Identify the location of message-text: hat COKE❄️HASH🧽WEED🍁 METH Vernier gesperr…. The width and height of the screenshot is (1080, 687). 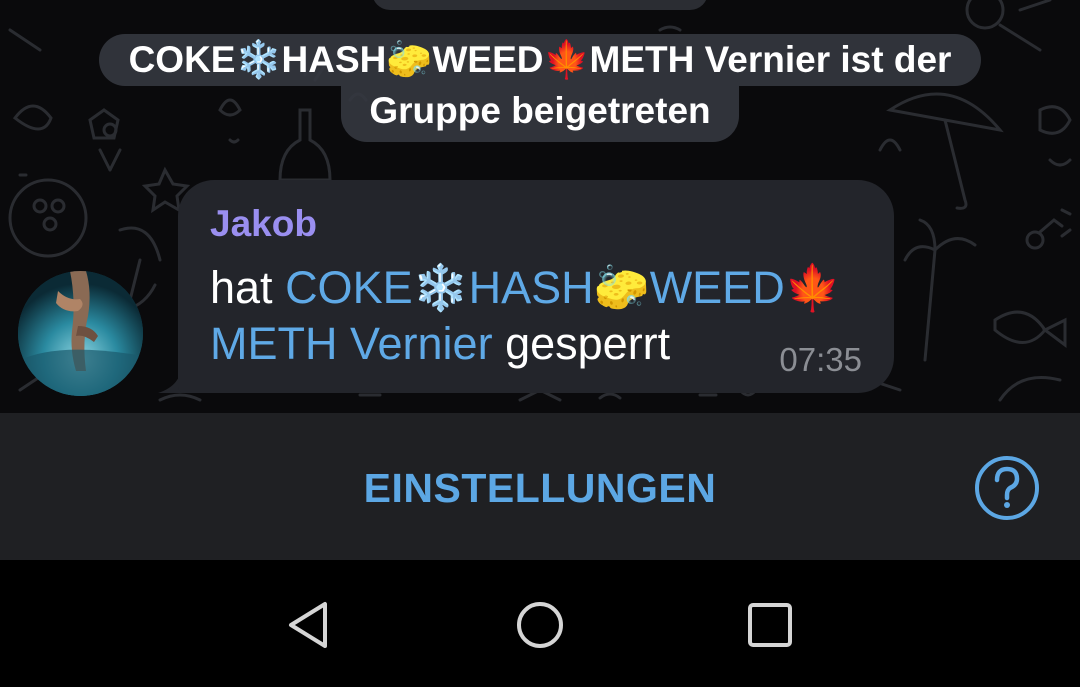
(540, 316).